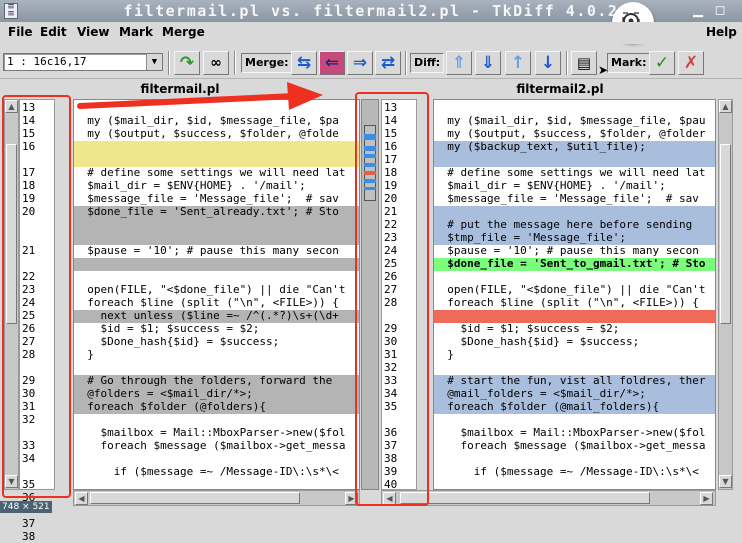 This screenshot has height=543, width=742. I want to click on annotation-box-left, so click(36, 296).